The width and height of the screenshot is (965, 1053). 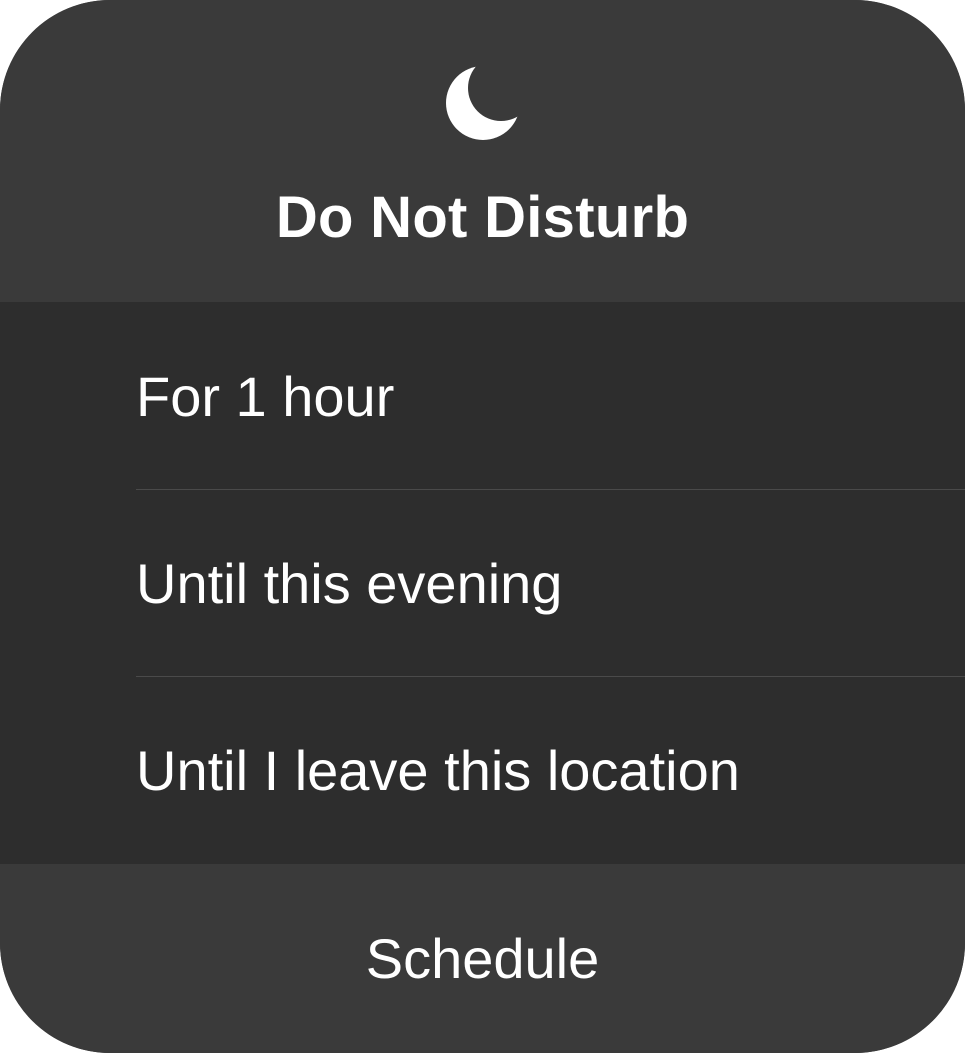 I want to click on schedule-button-label: Schedule, so click(x=482, y=958).